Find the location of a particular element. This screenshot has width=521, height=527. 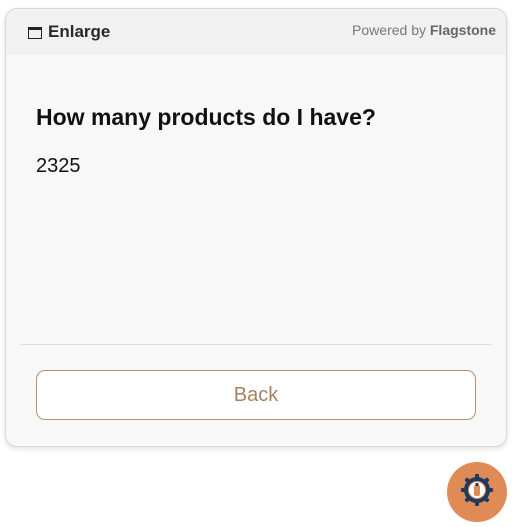

assistant-launcher-button is located at coordinates (477, 492).